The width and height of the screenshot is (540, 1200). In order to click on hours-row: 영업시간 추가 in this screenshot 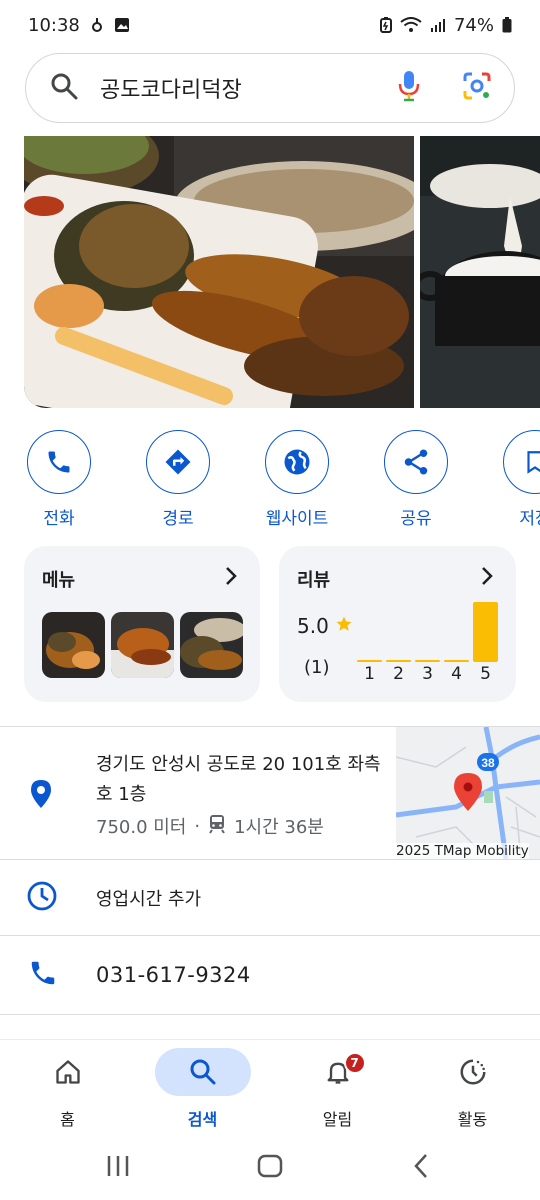, I will do `click(270, 897)`.